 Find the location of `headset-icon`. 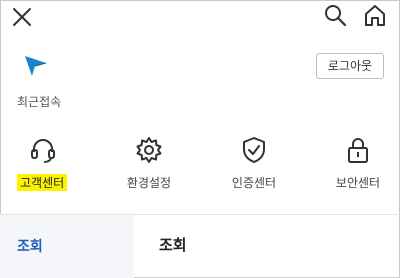

headset-icon is located at coordinates (43, 150).